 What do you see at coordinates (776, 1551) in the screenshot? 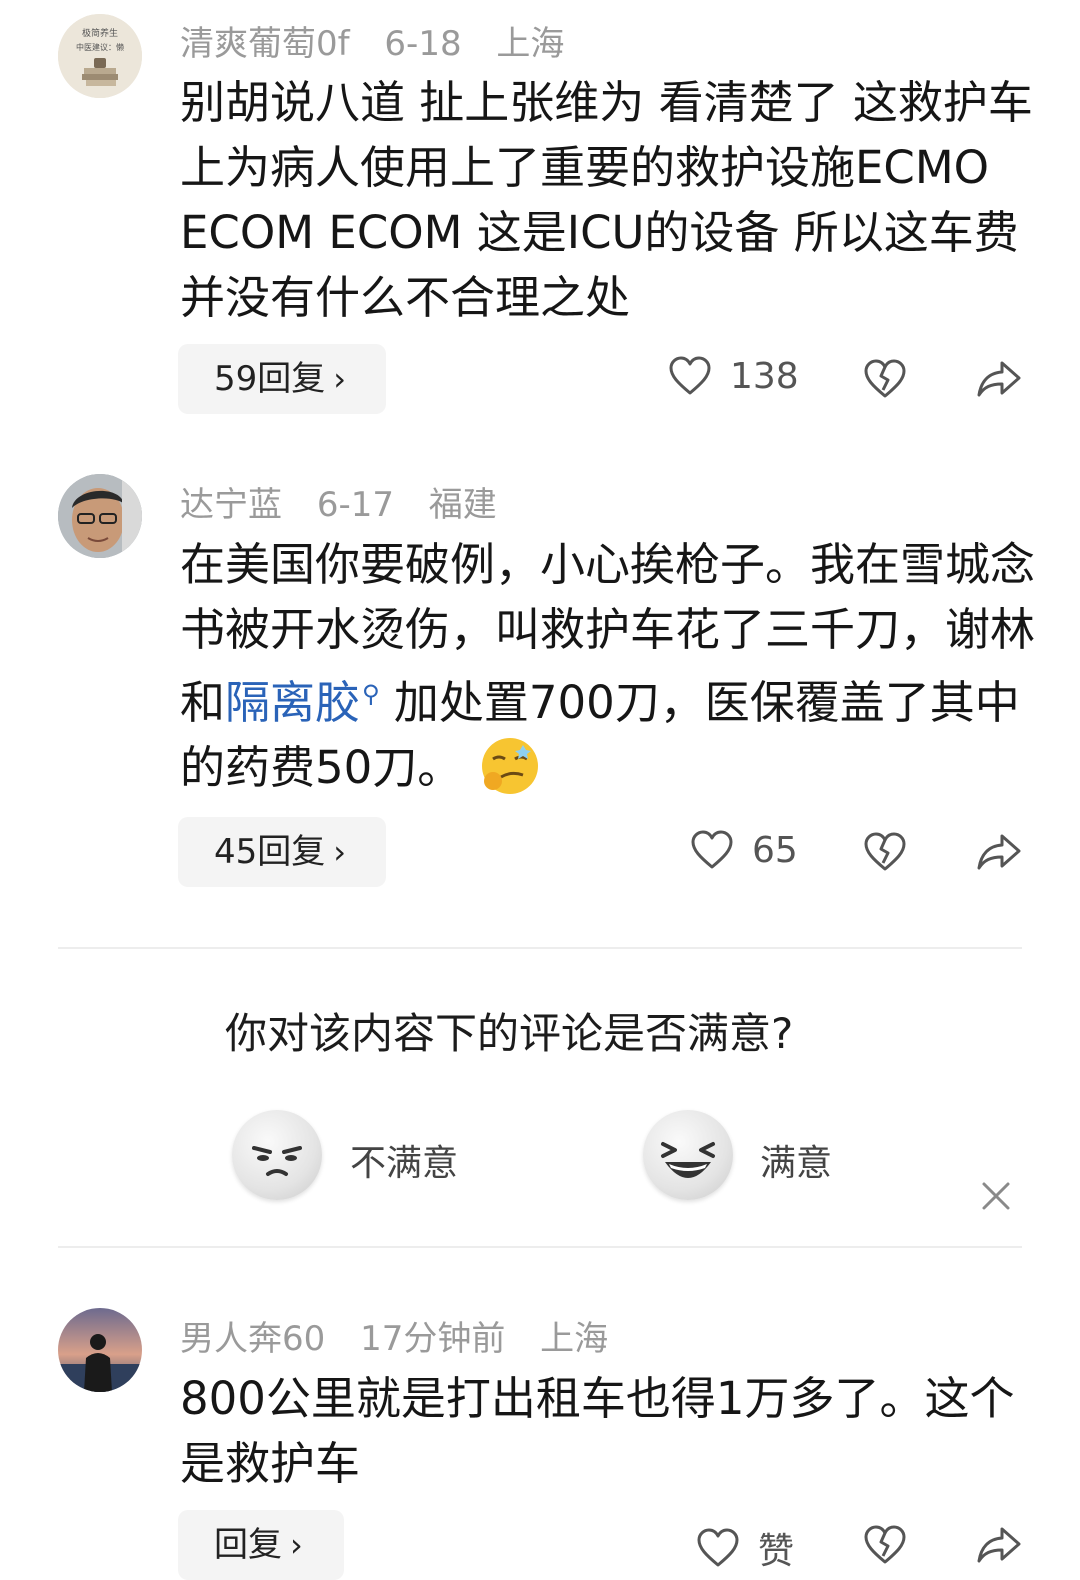
I see `like-count: 赞` at bounding box center [776, 1551].